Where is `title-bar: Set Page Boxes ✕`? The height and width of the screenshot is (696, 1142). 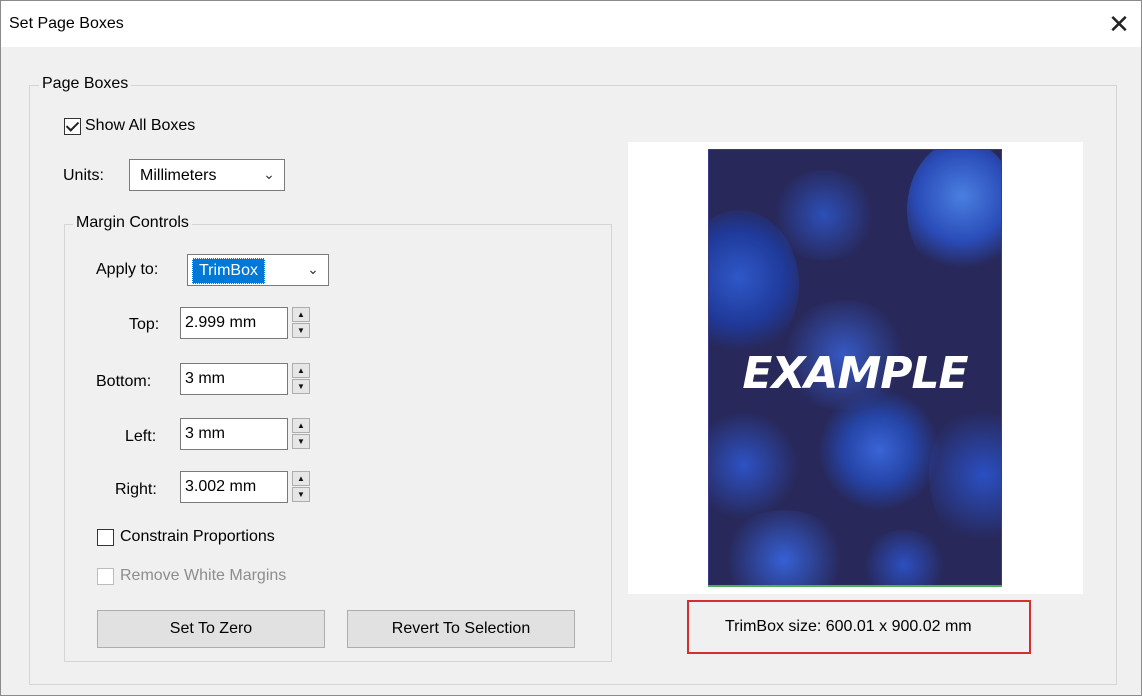
title-bar: Set Page Boxes ✕ is located at coordinates (571, 24).